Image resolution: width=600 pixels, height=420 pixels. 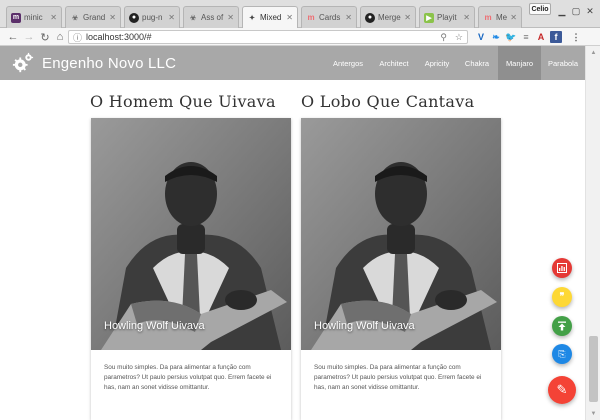 I want to click on menu-item-architect: Architect, so click(x=394, y=63).